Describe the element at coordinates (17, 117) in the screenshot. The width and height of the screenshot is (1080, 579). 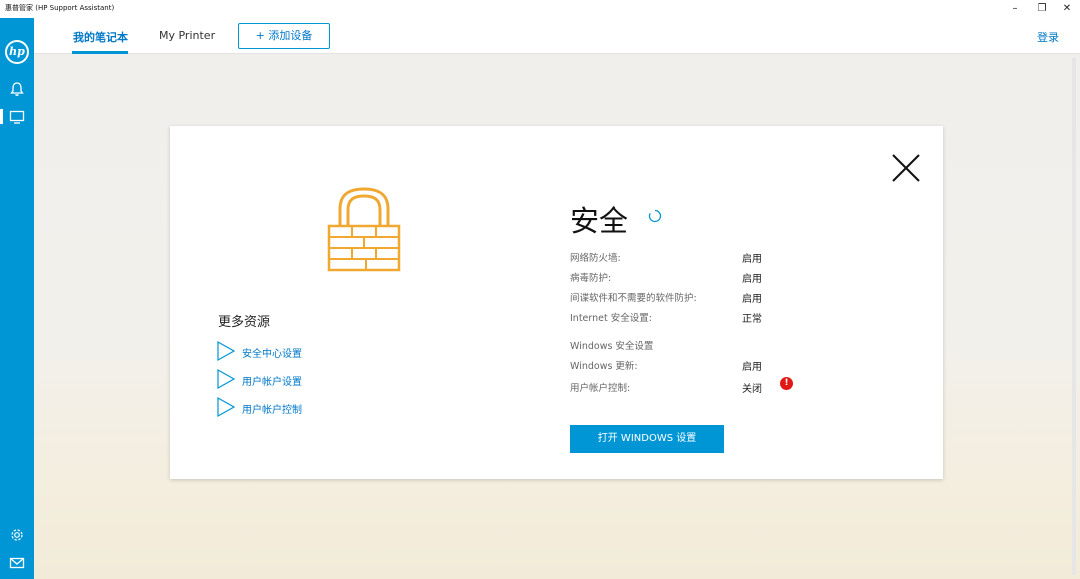
I see `monitor-icon` at that location.